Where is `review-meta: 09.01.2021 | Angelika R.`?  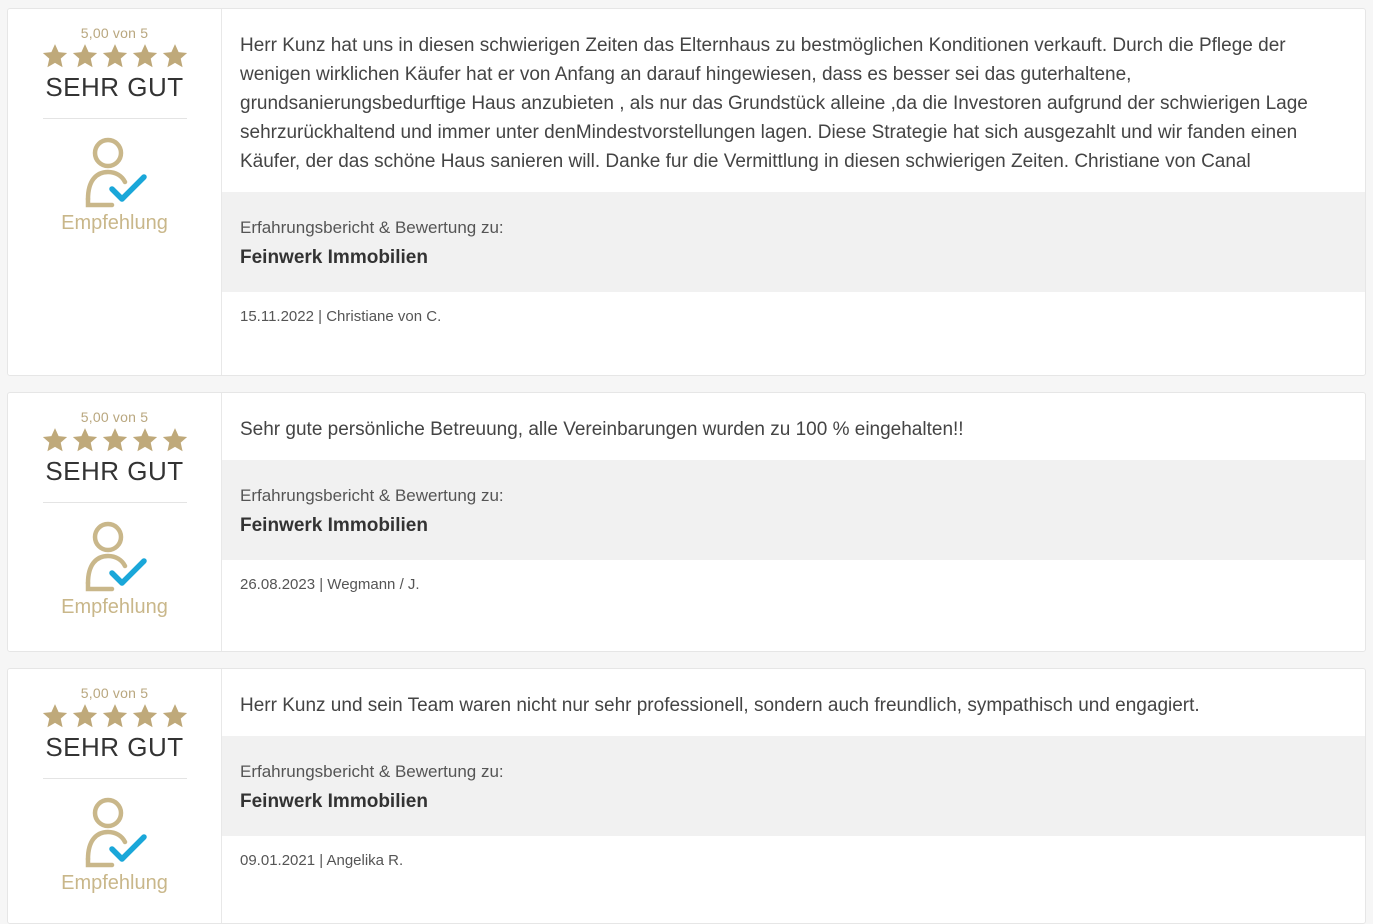 review-meta: 09.01.2021 | Angelika R. is located at coordinates (322, 860).